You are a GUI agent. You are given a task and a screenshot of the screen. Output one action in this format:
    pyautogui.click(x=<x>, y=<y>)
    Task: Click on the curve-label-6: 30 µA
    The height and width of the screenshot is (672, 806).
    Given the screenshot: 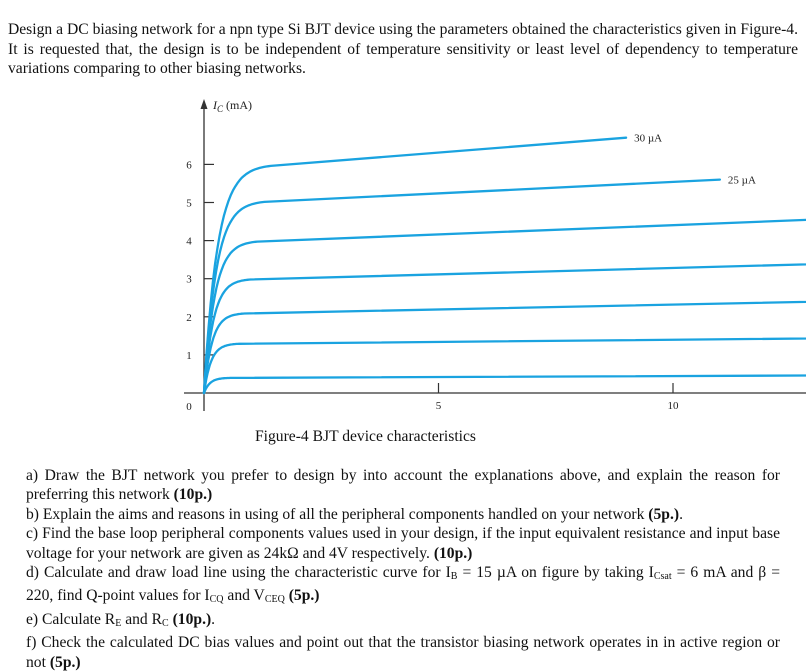 What is the action you would take?
    pyautogui.click(x=648, y=139)
    